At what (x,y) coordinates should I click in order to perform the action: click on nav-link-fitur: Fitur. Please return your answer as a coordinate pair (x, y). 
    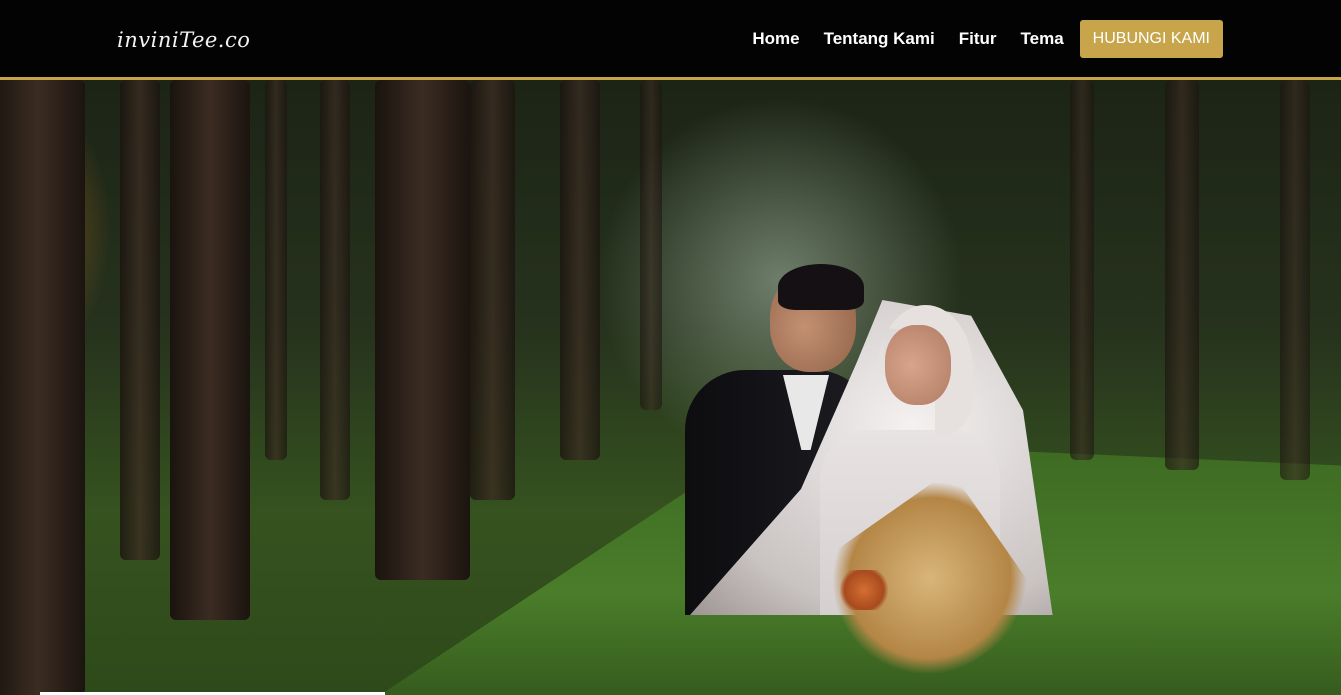
    Looking at the image, I should click on (978, 39).